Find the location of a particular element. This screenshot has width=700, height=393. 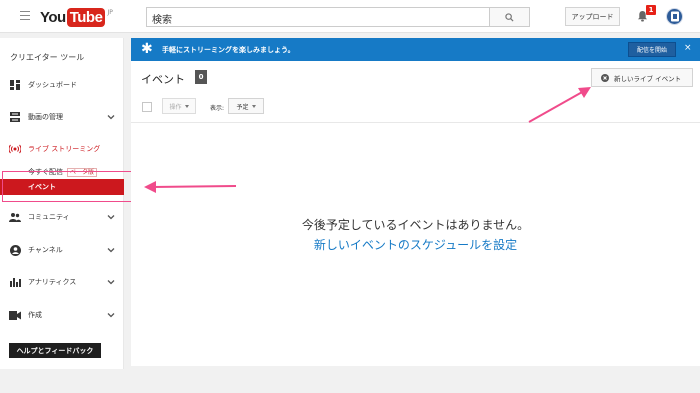

page-title: イベント is located at coordinates (163, 79).